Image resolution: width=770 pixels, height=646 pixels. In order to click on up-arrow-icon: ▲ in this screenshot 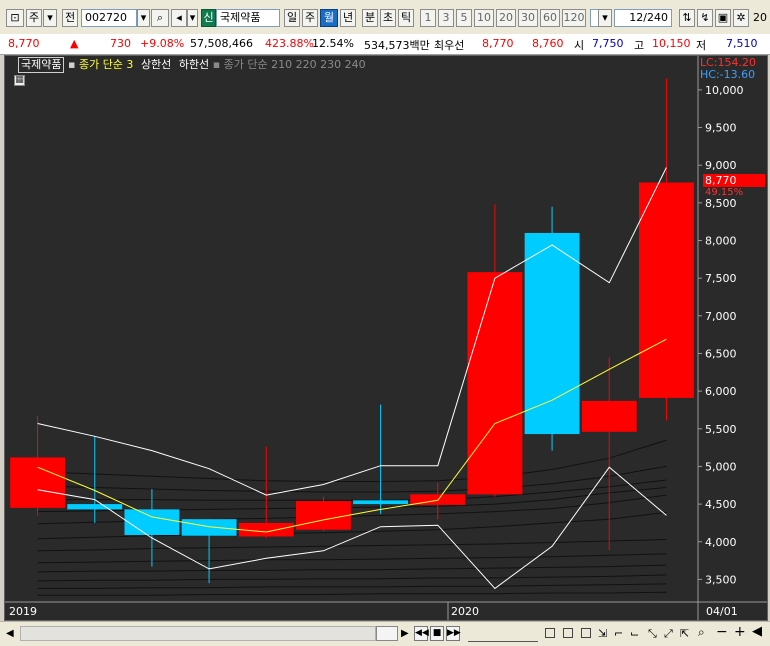, I will do `click(74, 43)`.